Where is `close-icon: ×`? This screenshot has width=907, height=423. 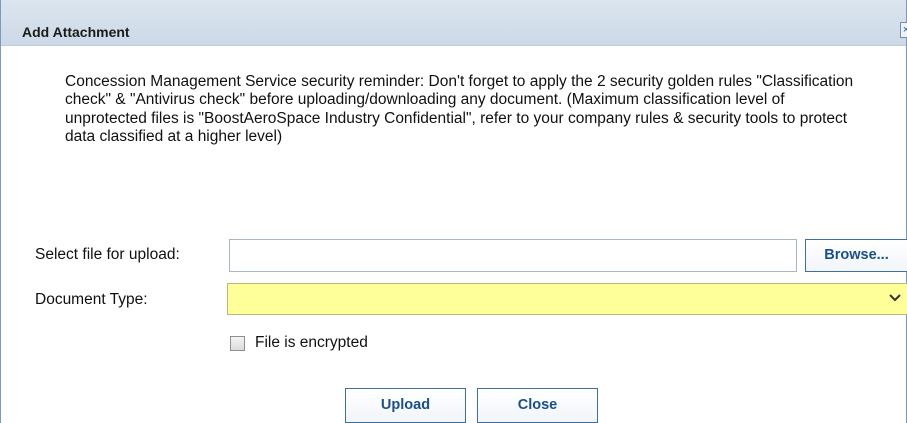 close-icon: × is located at coordinates (903, 30).